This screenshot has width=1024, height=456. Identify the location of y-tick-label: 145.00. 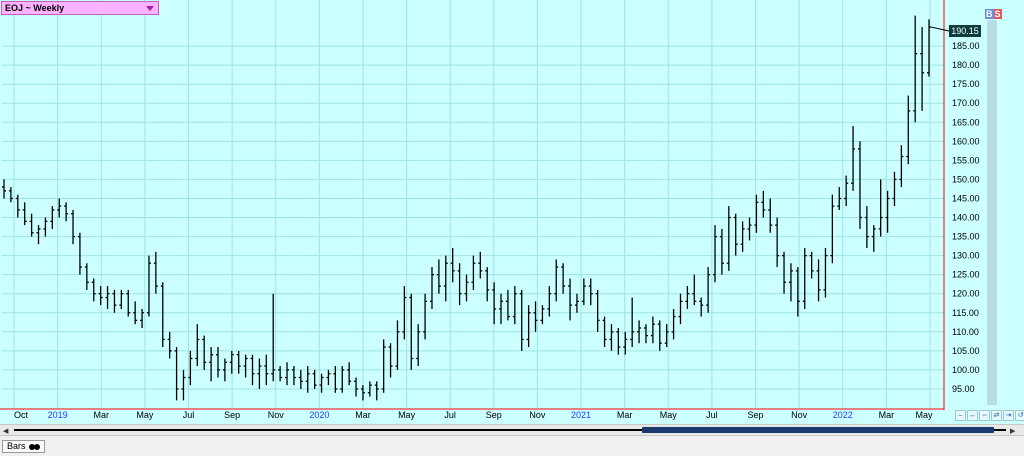
(966, 198).